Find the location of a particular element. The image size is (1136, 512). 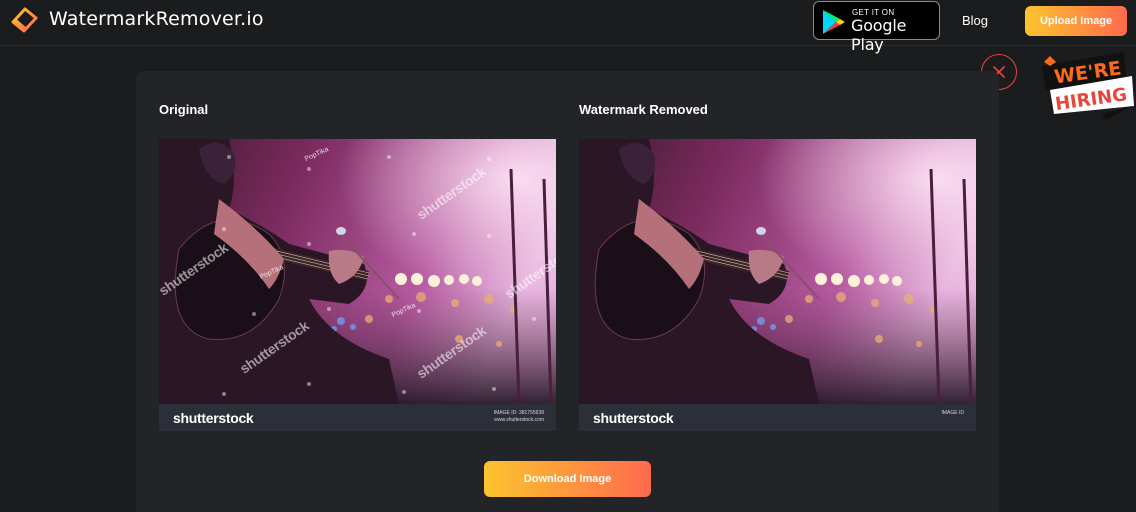

footer-meta-line2: www.shutterstock.com is located at coordinates (519, 420).